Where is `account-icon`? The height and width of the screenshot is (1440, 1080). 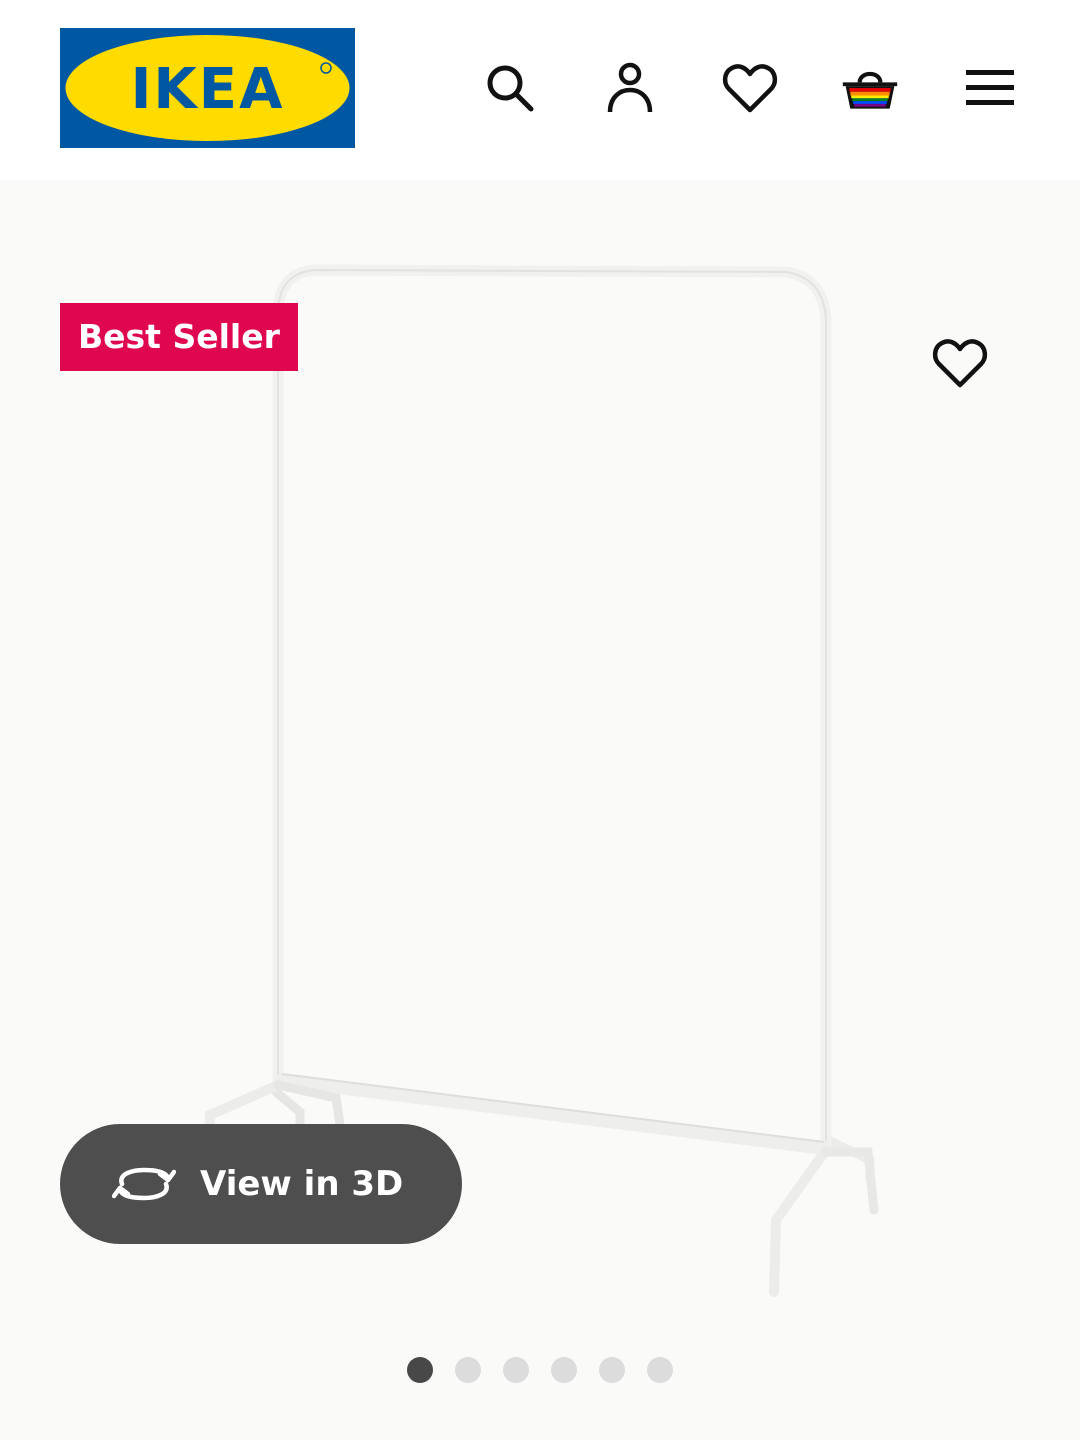
account-icon is located at coordinates (630, 88).